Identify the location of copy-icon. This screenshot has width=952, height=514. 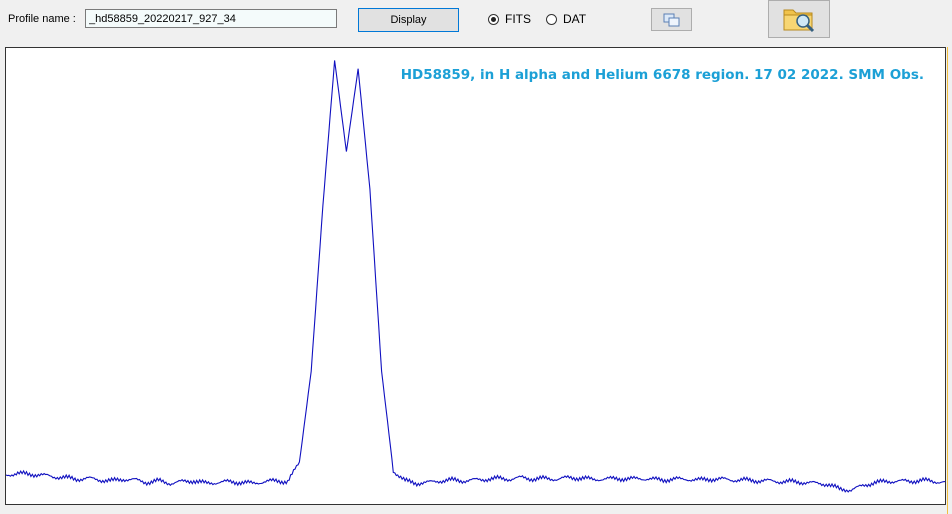
(671, 19).